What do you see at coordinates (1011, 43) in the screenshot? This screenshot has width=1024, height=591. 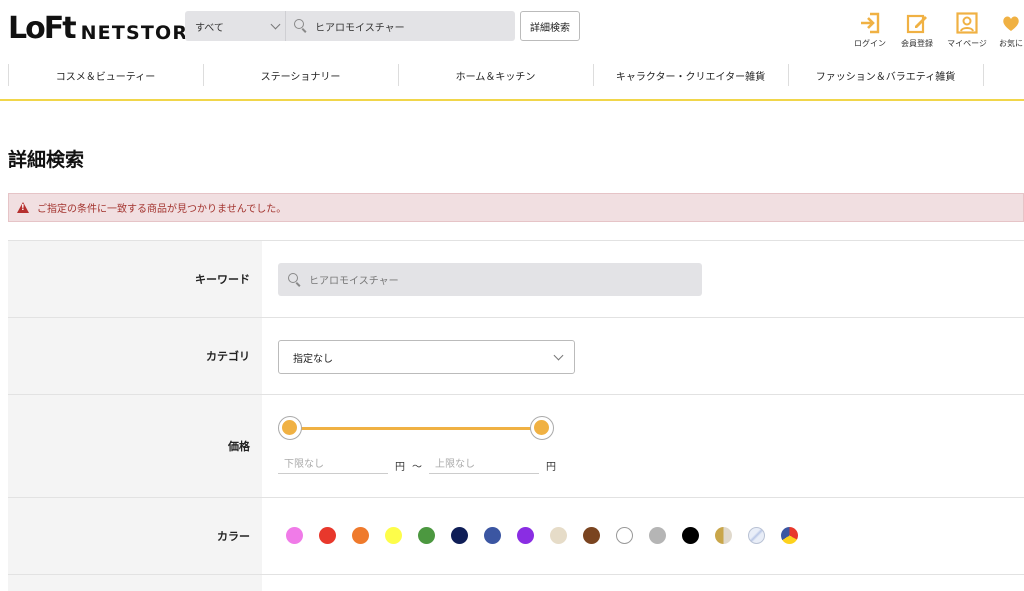 I see `favorite-label: お気に` at bounding box center [1011, 43].